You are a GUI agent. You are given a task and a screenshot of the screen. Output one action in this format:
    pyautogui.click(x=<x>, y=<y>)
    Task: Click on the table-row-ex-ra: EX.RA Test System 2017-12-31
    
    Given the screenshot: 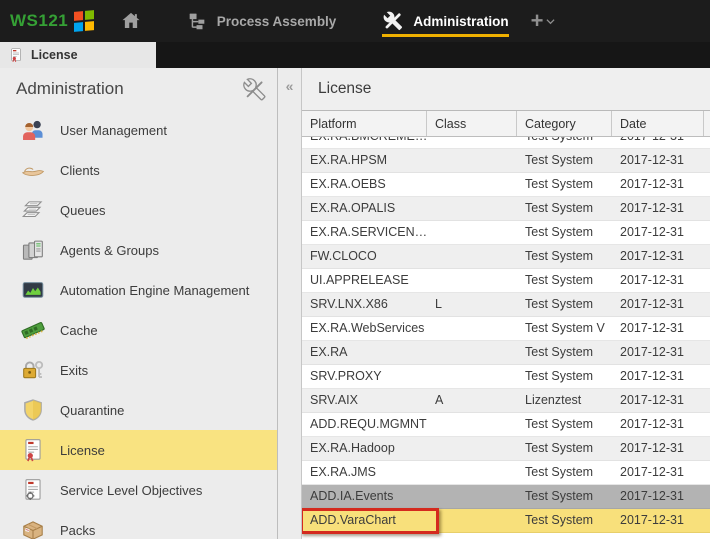 What is the action you would take?
    pyautogui.click(x=506, y=353)
    